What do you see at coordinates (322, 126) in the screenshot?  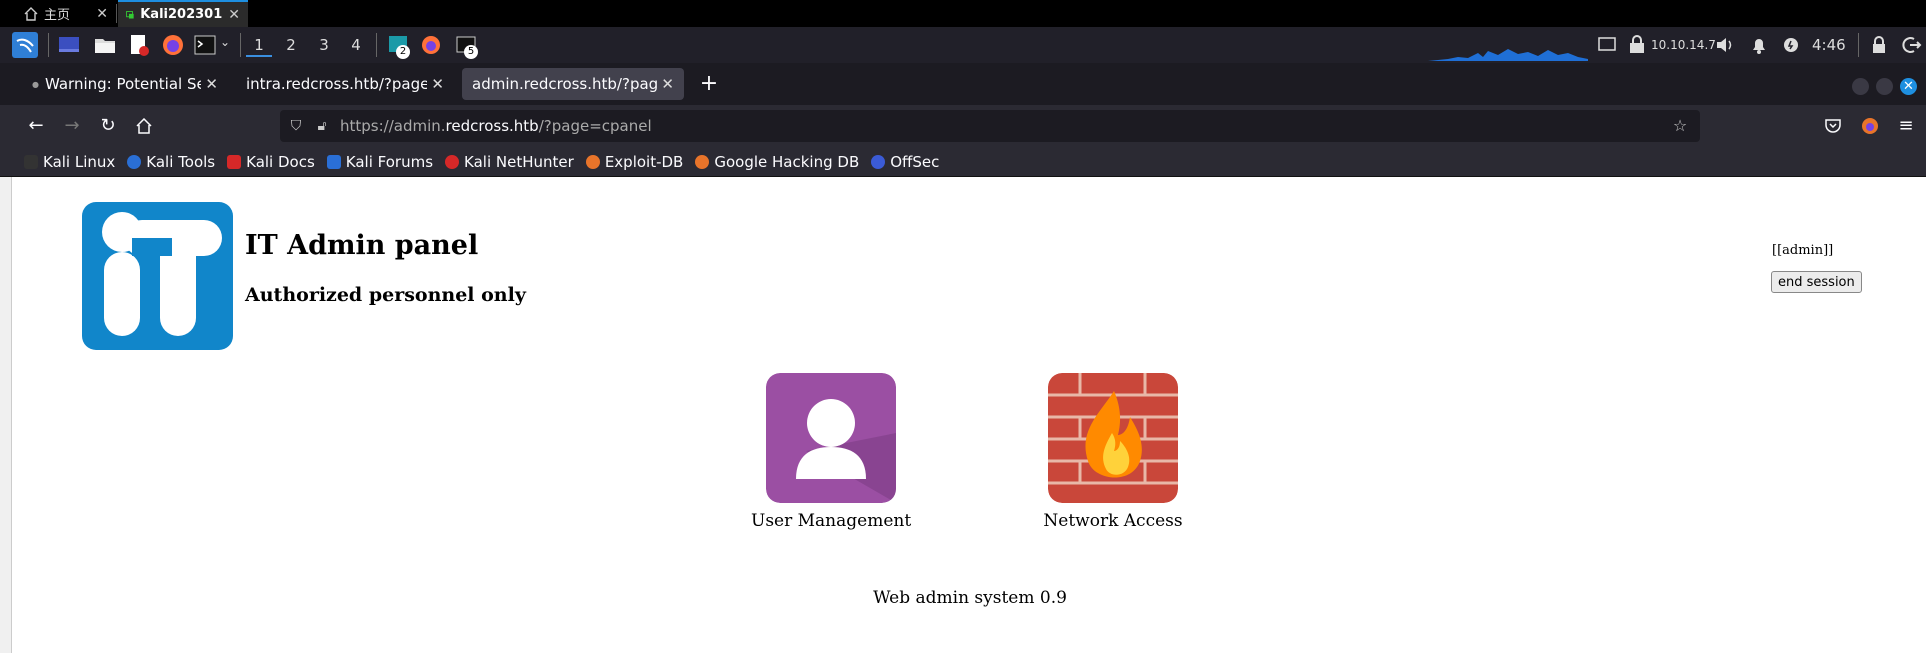 I see `insecure-lock-icon: 🔓︎` at bounding box center [322, 126].